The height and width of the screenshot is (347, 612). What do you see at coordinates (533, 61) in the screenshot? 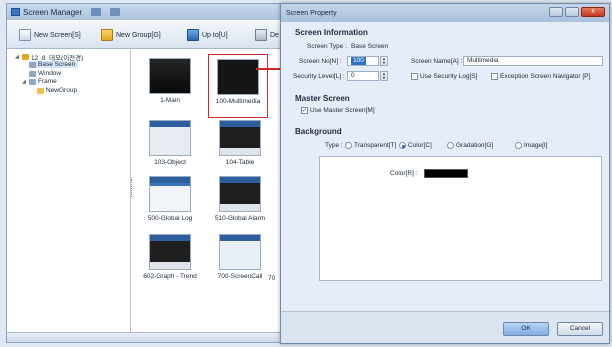
I see `screen-name-input: Multimedia` at bounding box center [533, 61].